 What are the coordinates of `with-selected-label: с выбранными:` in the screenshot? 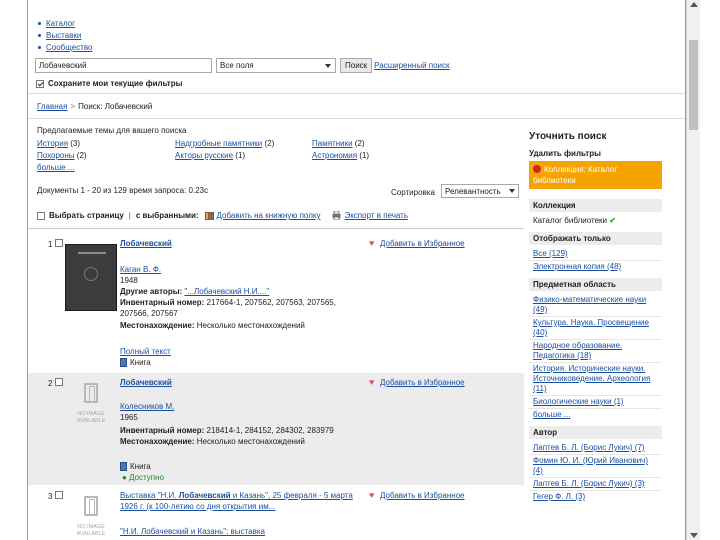 It's located at (167, 215).